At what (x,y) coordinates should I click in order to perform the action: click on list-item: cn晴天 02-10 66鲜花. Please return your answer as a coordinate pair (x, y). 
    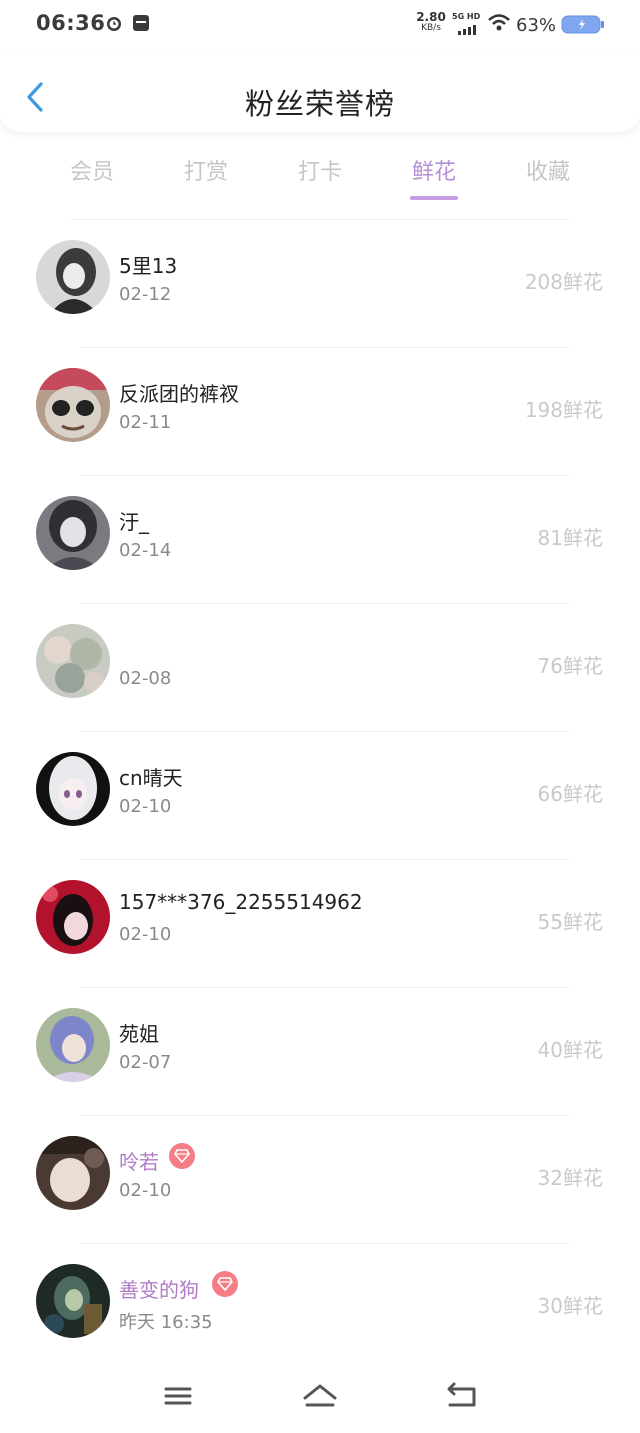
    Looking at the image, I should click on (320, 796).